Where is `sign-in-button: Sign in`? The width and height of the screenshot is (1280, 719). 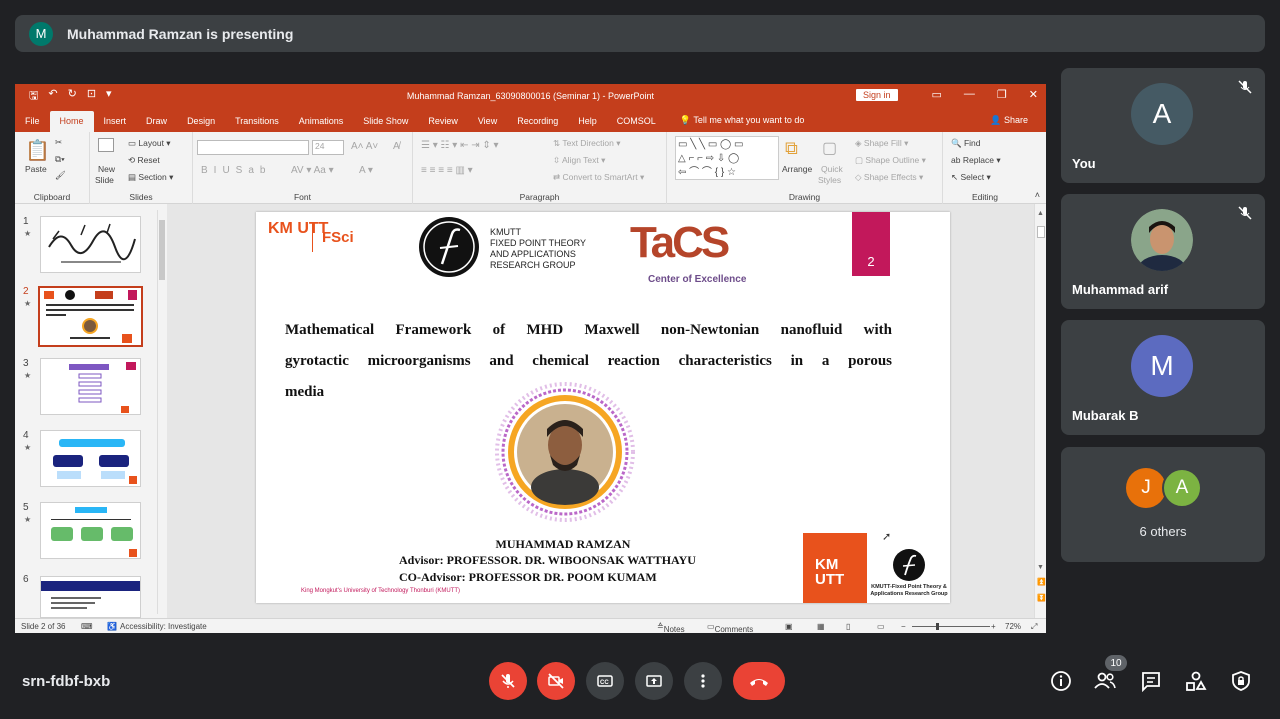
sign-in-button: Sign in is located at coordinates (877, 95).